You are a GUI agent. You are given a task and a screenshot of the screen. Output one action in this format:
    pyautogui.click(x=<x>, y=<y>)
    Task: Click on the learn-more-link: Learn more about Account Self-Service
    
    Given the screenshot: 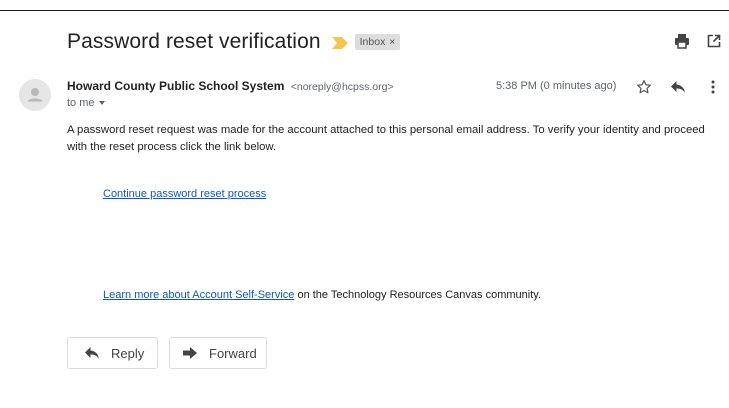 What is the action you would take?
    pyautogui.click(x=198, y=295)
    